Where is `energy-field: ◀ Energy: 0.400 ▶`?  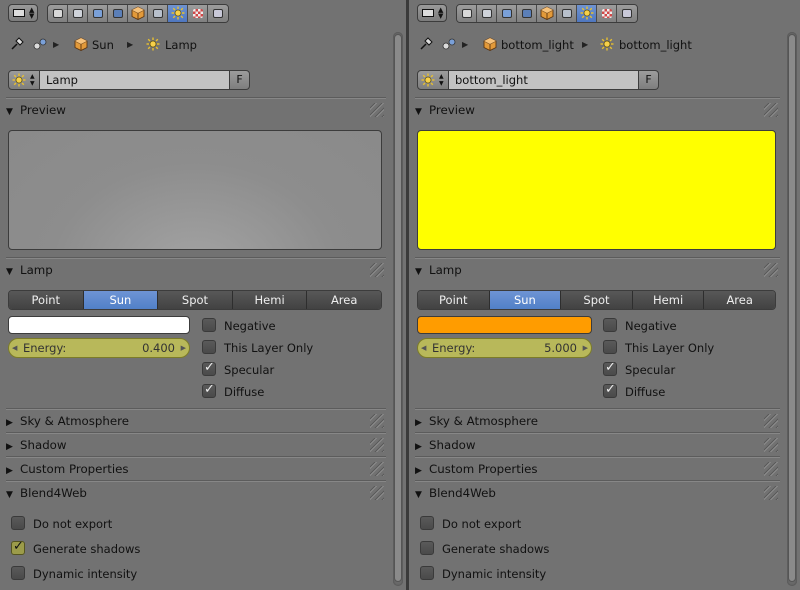
energy-field: ◀ Energy: 0.400 ▶ is located at coordinates (99, 348).